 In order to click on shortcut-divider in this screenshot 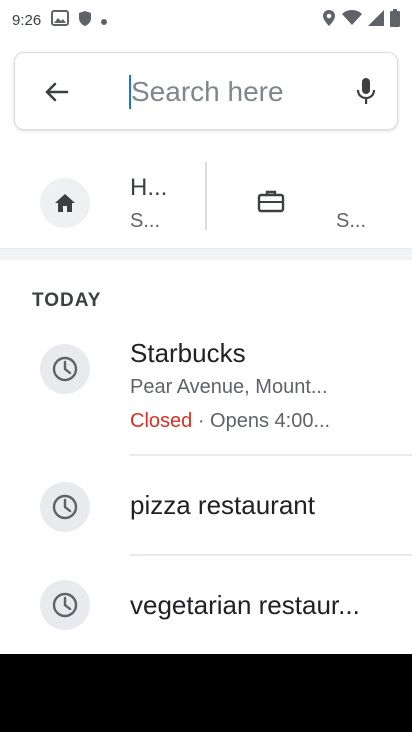, I will do `click(206, 196)`.